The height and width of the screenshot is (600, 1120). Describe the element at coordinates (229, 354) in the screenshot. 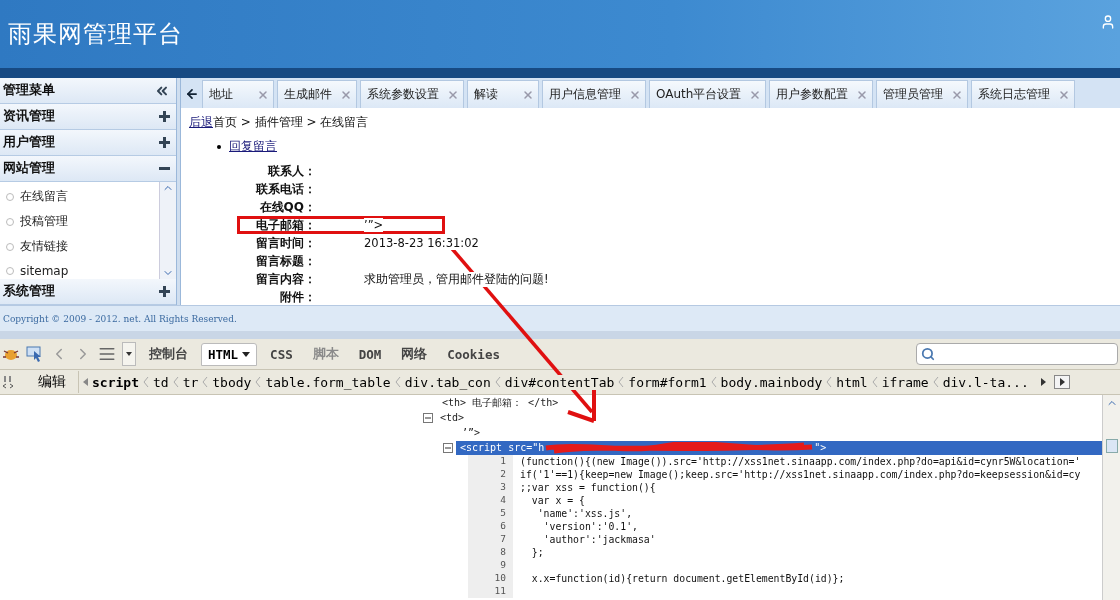

I see `panel-tab: HTML` at that location.